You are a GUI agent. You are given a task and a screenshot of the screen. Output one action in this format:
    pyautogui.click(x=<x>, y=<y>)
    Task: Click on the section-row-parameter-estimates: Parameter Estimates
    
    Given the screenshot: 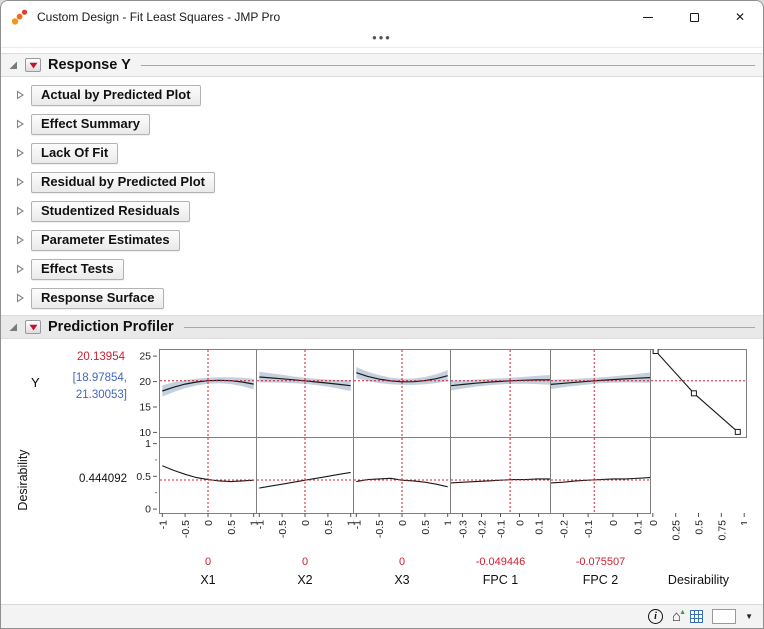 What is the action you would take?
    pyautogui.click(x=388, y=240)
    